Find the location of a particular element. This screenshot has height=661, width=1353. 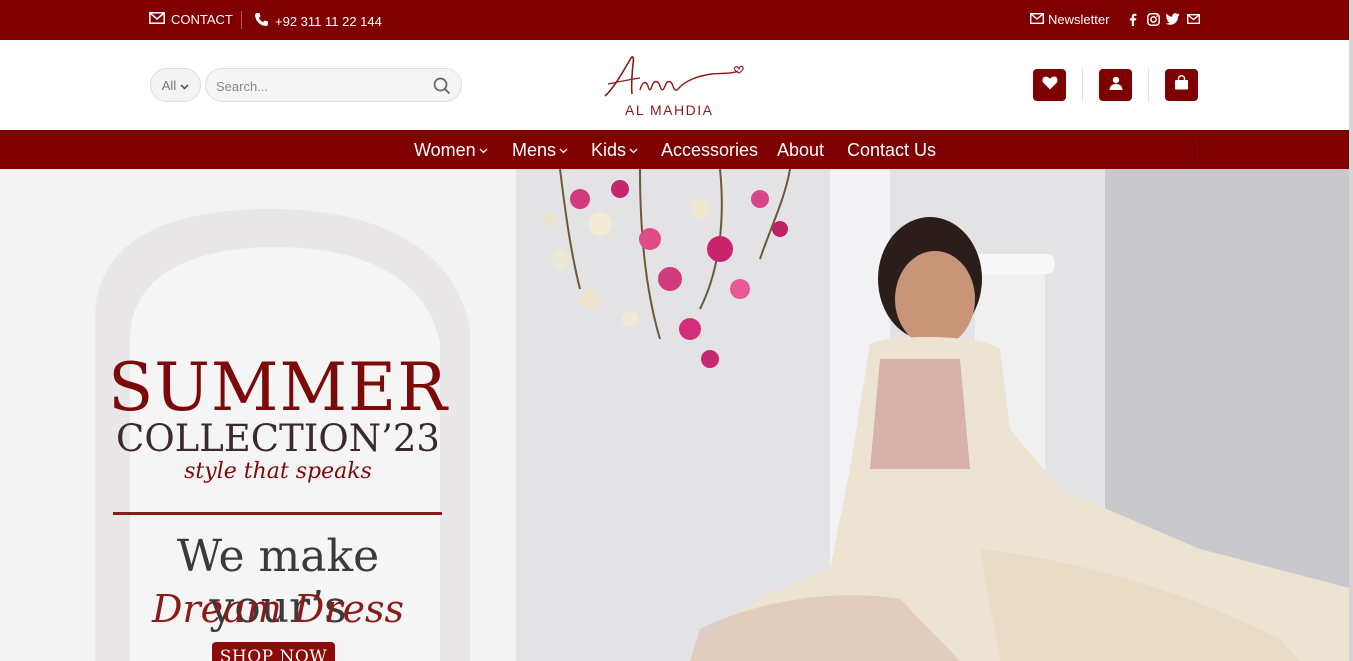

site-header: All AL MAHDIA is located at coordinates (676, 85).